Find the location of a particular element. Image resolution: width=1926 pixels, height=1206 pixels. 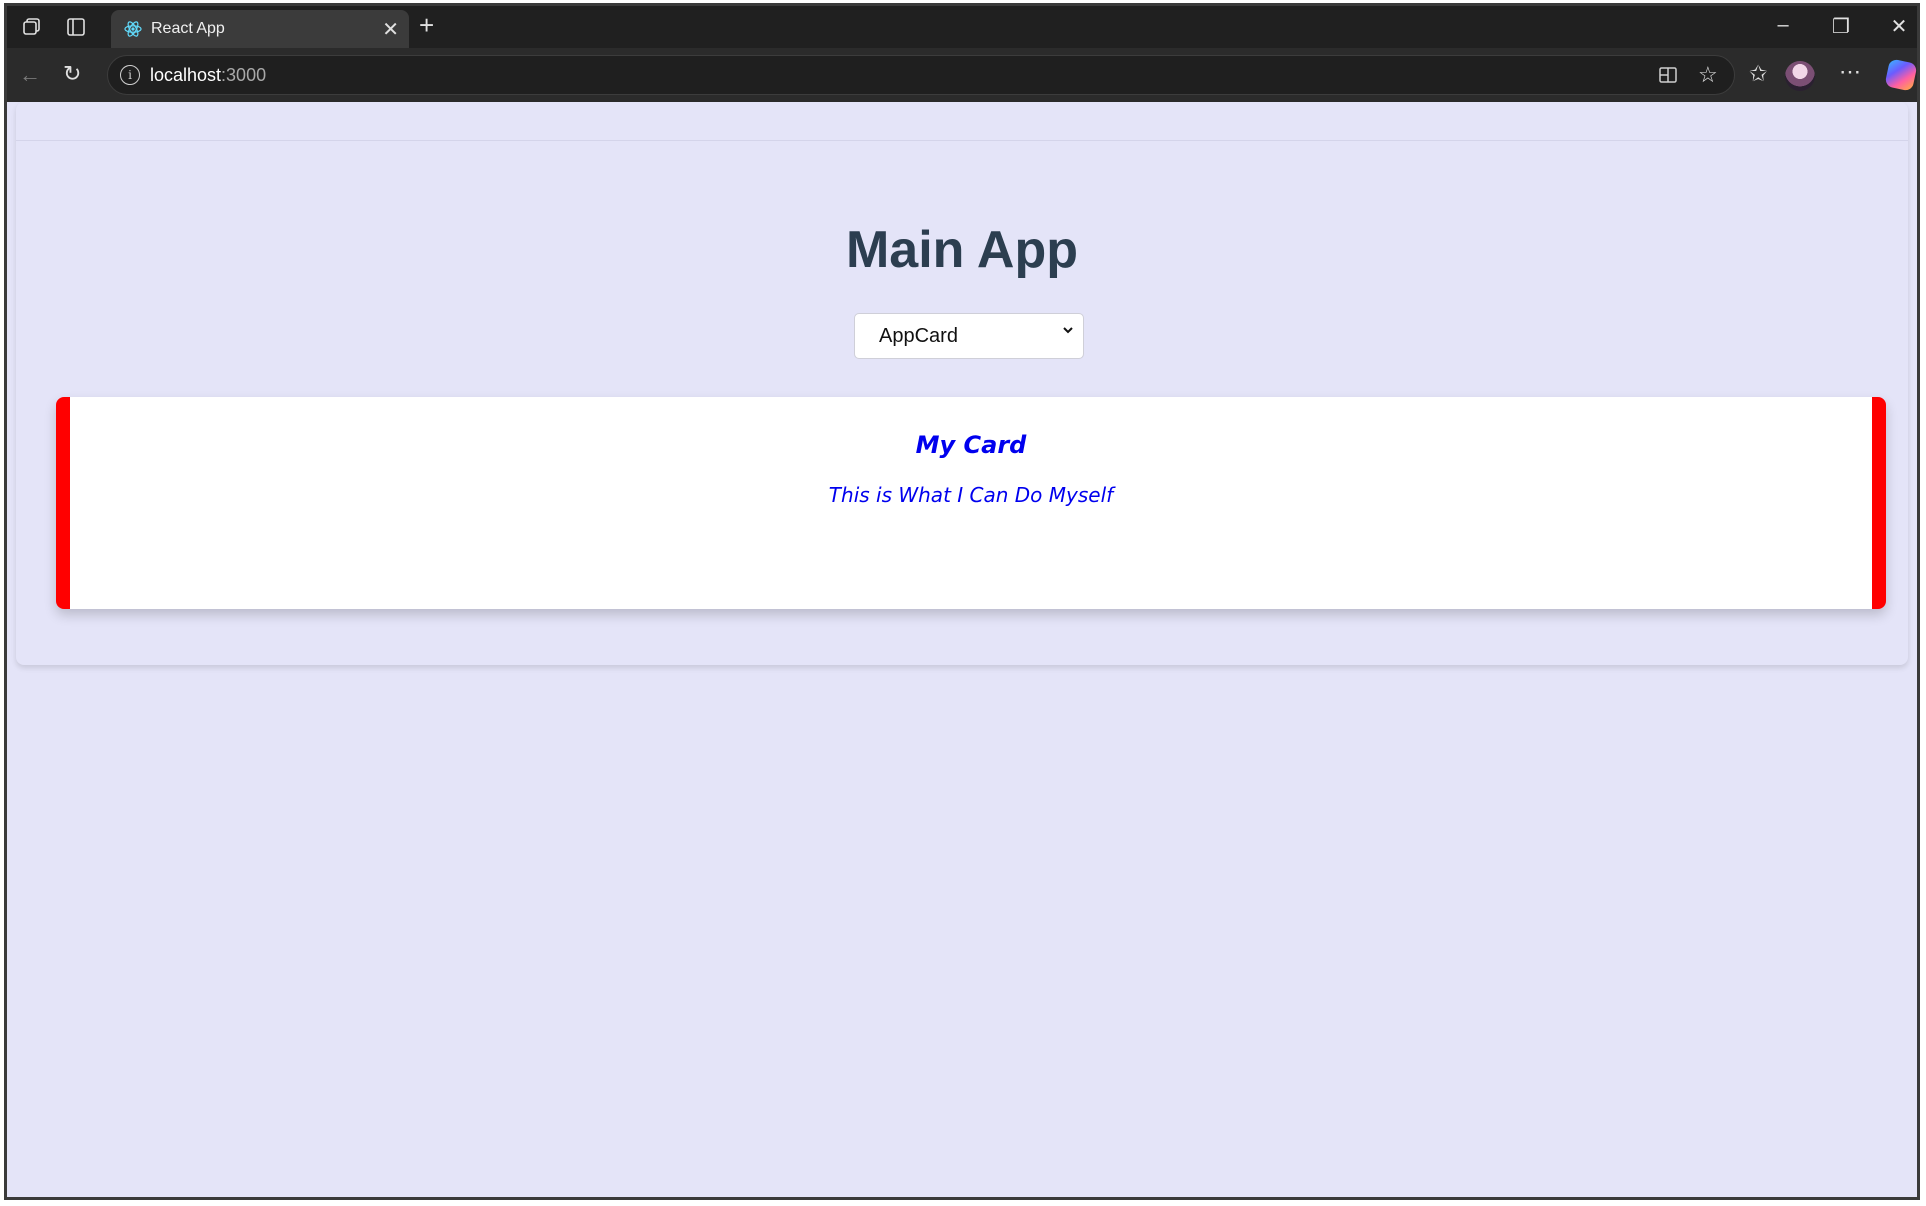

close-tab-icon: ✕ is located at coordinates (390, 29).